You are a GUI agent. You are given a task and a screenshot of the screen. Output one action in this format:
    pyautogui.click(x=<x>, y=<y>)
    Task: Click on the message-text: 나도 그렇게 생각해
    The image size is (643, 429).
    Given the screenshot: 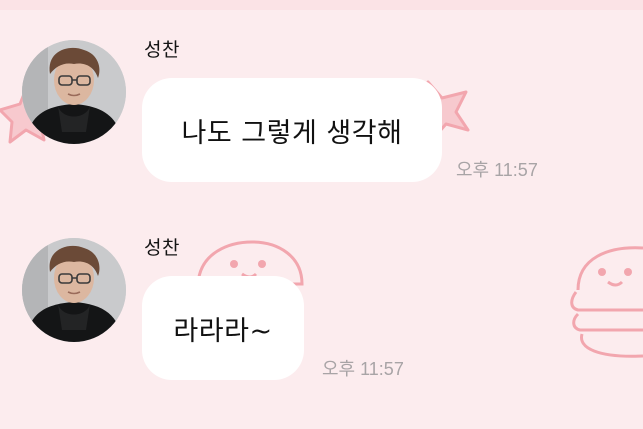 What is the action you would take?
    pyautogui.click(x=292, y=133)
    